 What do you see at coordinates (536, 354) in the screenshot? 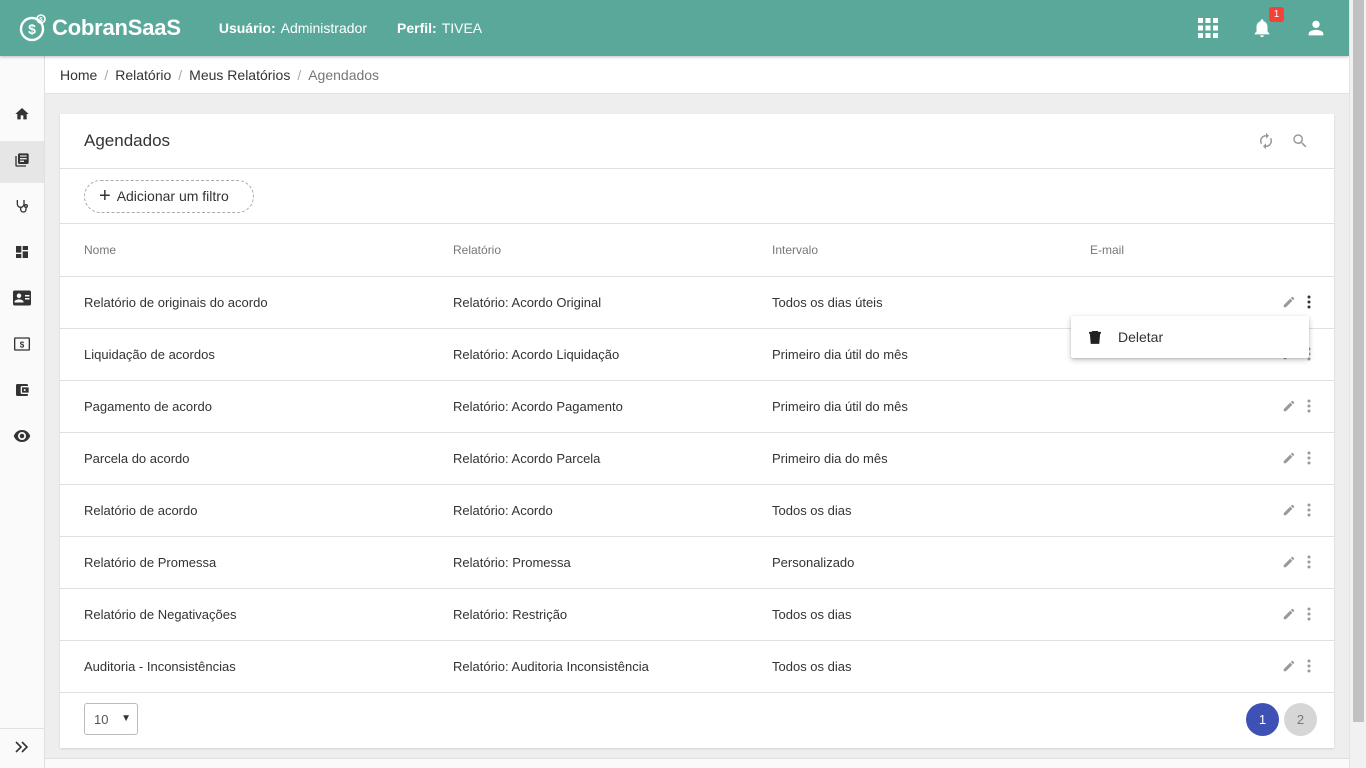
I see `cell-relatorio: Relatório: Acordo Liquidação` at bounding box center [536, 354].